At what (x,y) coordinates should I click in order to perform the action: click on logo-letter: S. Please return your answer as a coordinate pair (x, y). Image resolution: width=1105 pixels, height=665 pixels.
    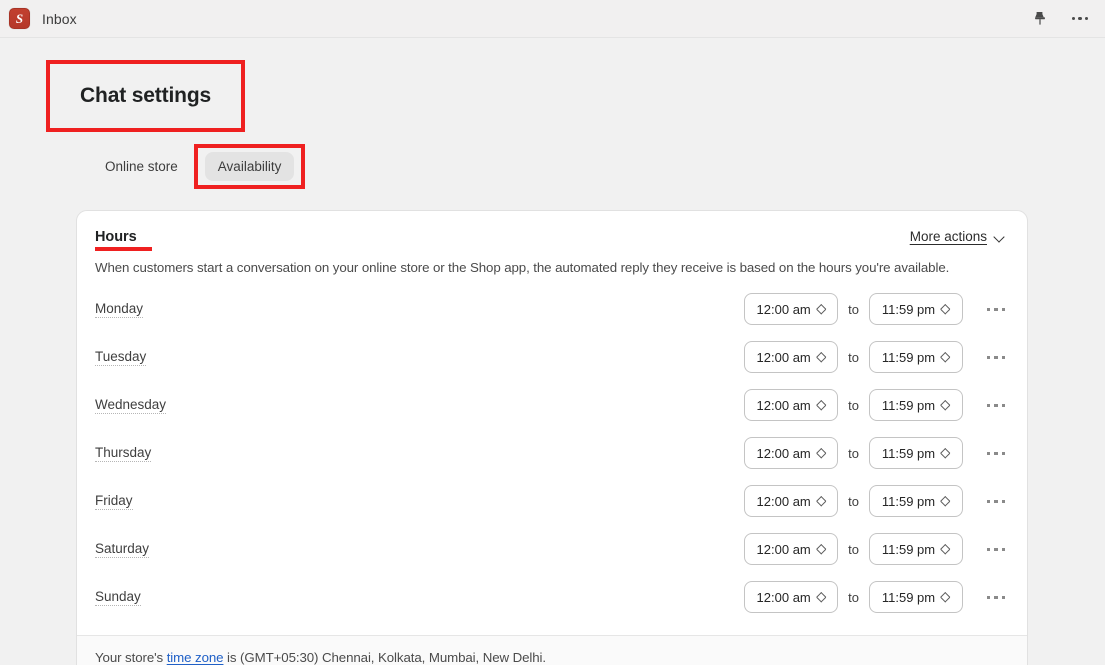
    Looking at the image, I should click on (19, 18).